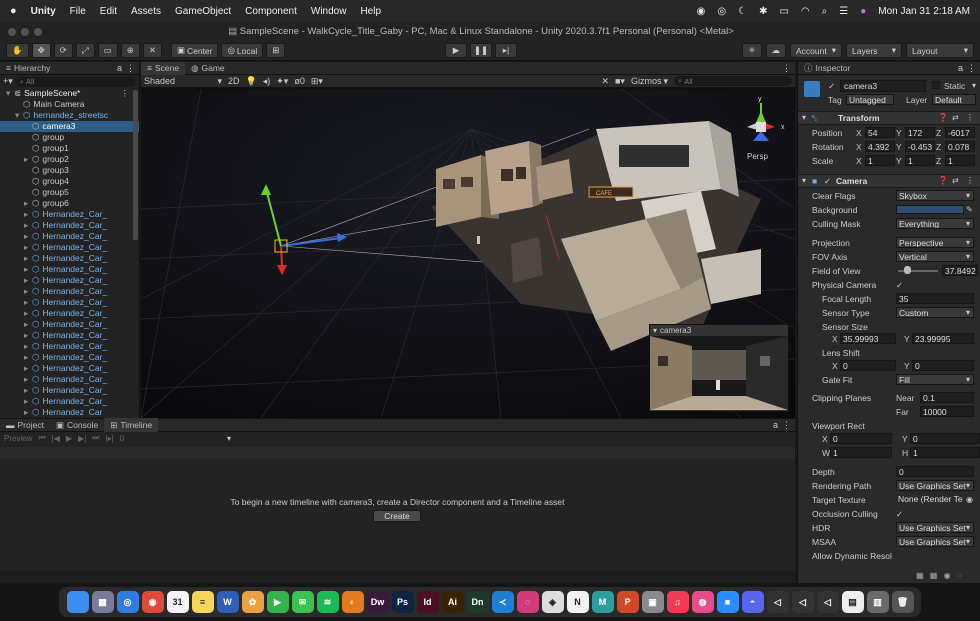  I want to click on clock: Mon Jan 31 2:18 AM, so click(924, 11).